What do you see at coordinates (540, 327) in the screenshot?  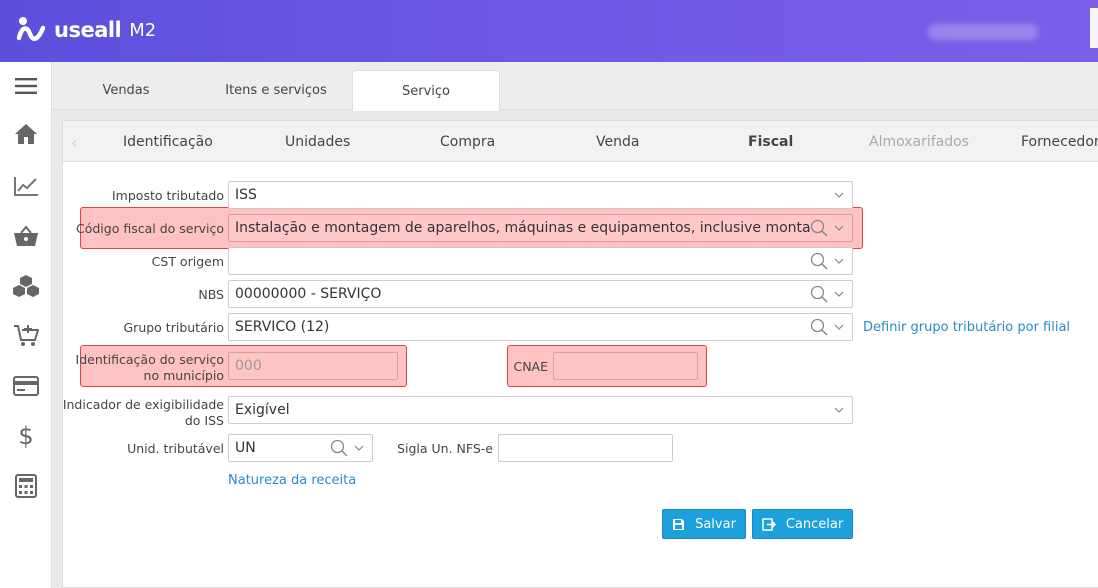 I see `grupo-tributario-select: SERVICO (12)` at bounding box center [540, 327].